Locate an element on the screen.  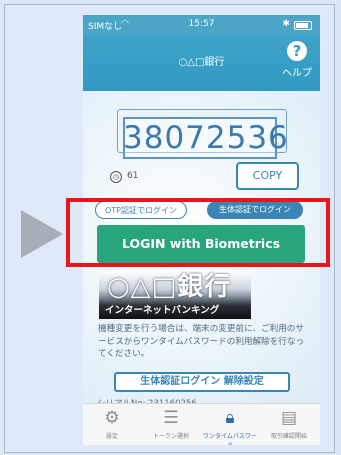
timer-value: 61 is located at coordinates (133, 176).